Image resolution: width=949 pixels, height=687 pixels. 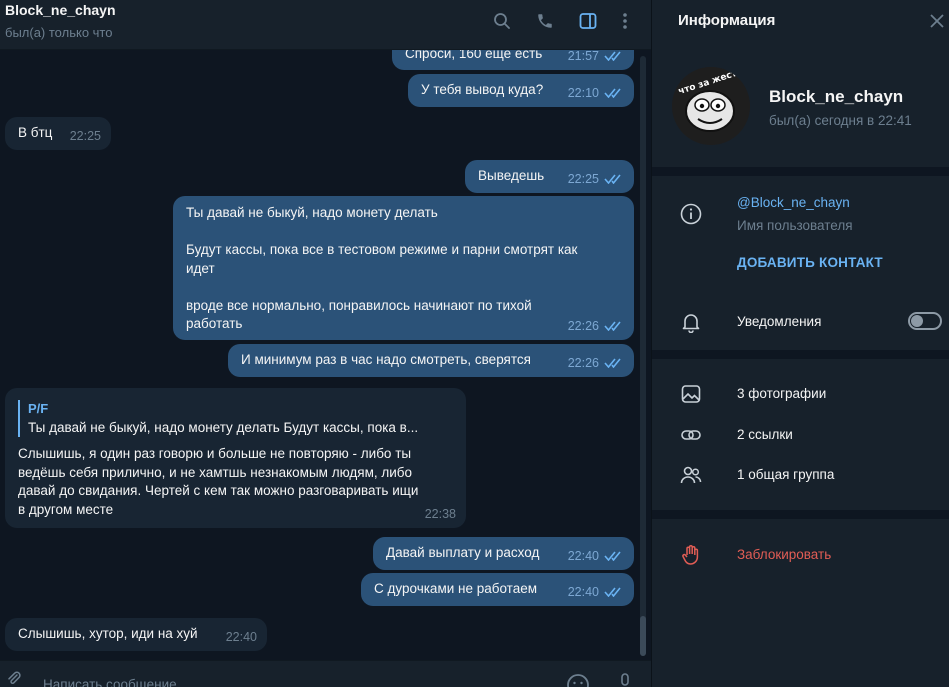 I want to click on message-incoming: Слышишь, хутор, иди на хуй 22:40, so click(x=136, y=634).